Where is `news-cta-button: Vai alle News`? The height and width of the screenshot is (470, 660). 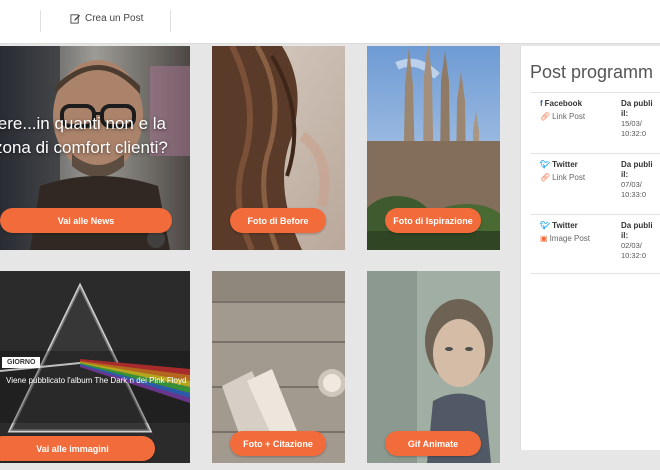
news-cta-button: Vai alle News is located at coordinates (86, 220).